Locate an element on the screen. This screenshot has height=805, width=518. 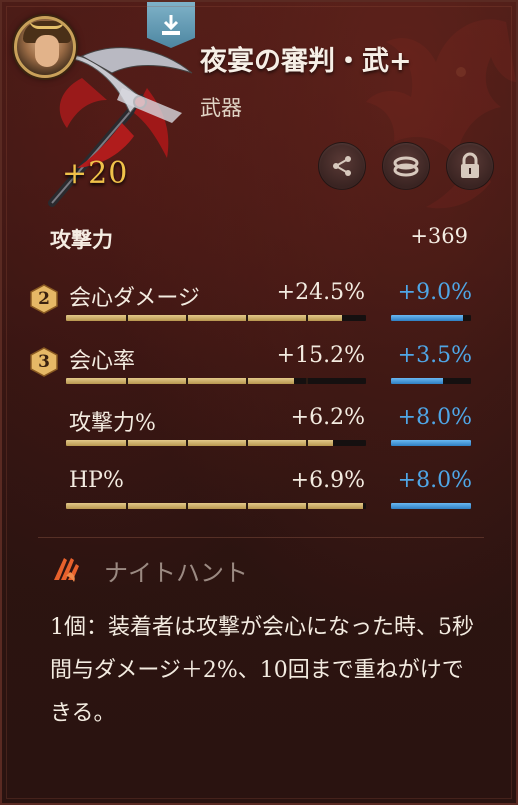
set-claw-icon is located at coordinates (66, 570).